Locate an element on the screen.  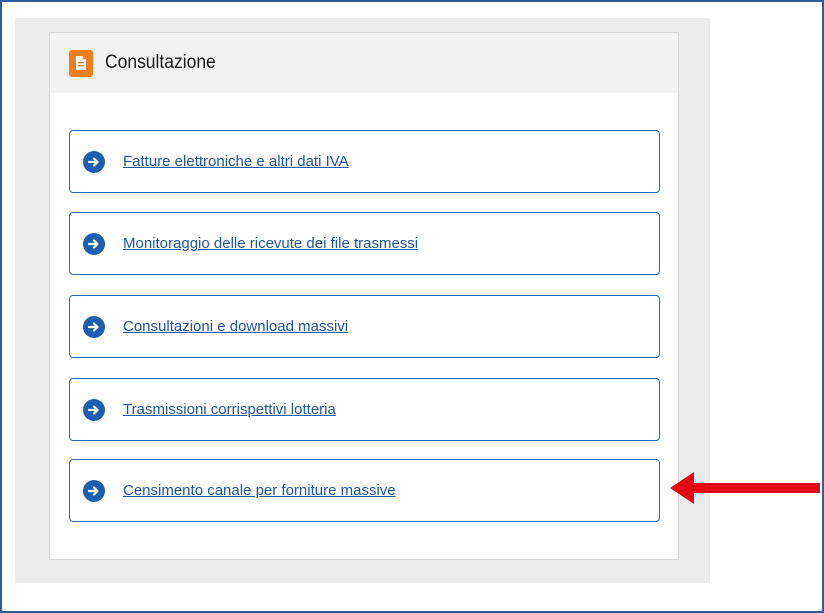
link-label: Trasmissioni corrispettivi lotteria is located at coordinates (229, 409).